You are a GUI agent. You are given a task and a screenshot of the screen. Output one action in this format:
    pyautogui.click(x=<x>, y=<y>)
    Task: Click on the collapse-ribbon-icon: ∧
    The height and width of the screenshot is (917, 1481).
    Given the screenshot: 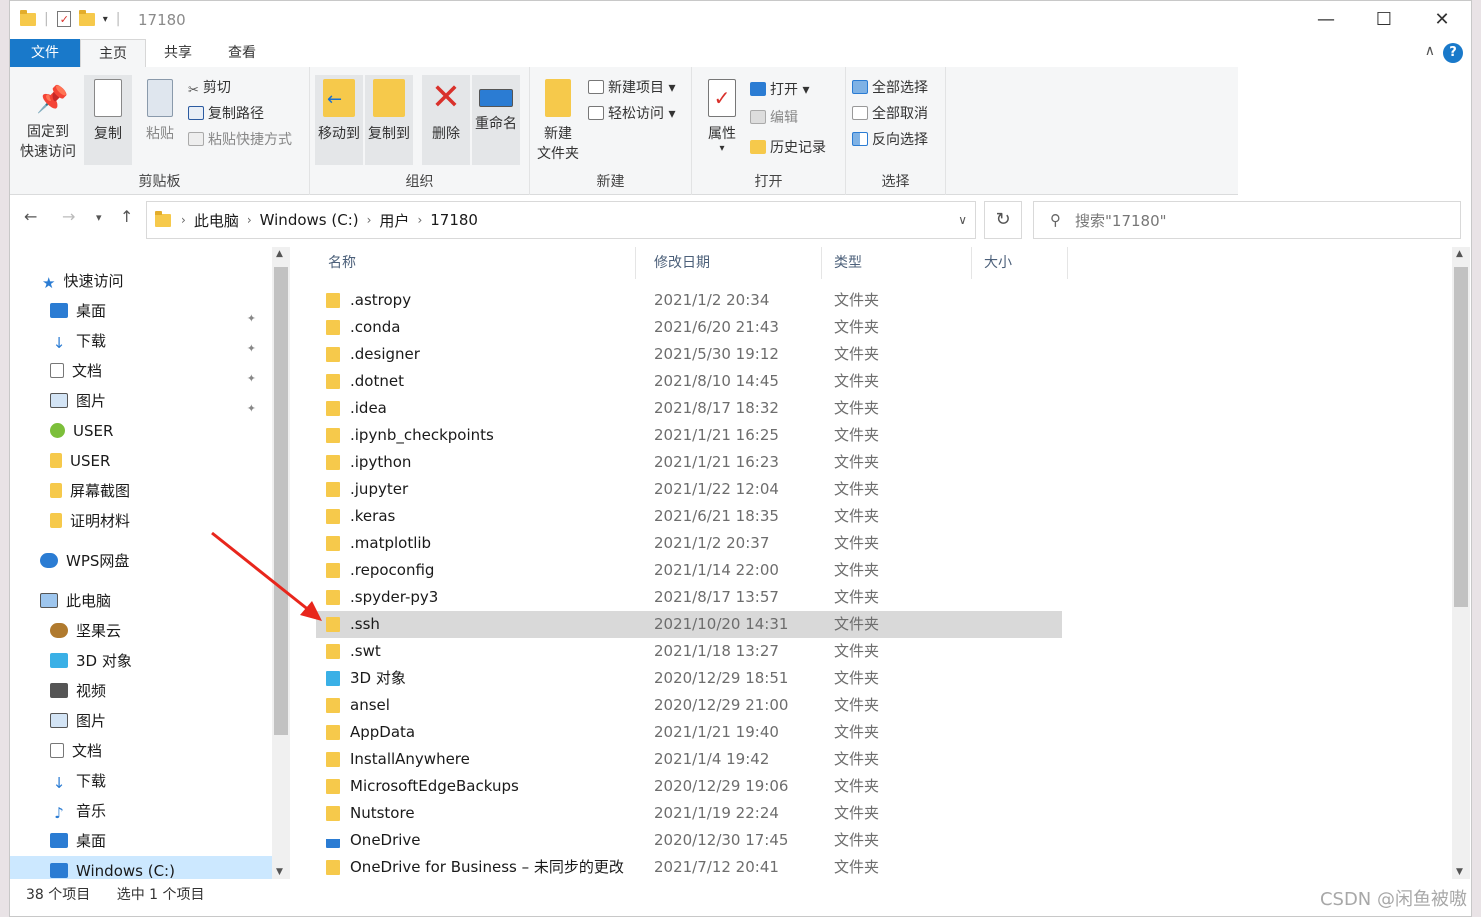 What is the action you would take?
    pyautogui.click(x=1430, y=51)
    